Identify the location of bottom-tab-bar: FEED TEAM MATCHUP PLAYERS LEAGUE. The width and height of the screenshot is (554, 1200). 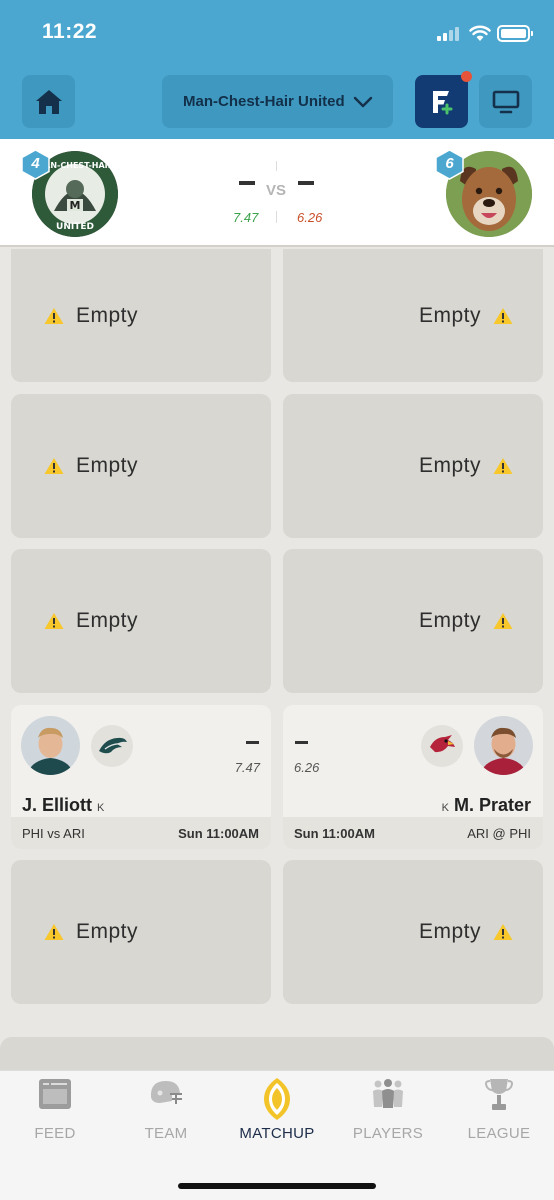
(277, 1135).